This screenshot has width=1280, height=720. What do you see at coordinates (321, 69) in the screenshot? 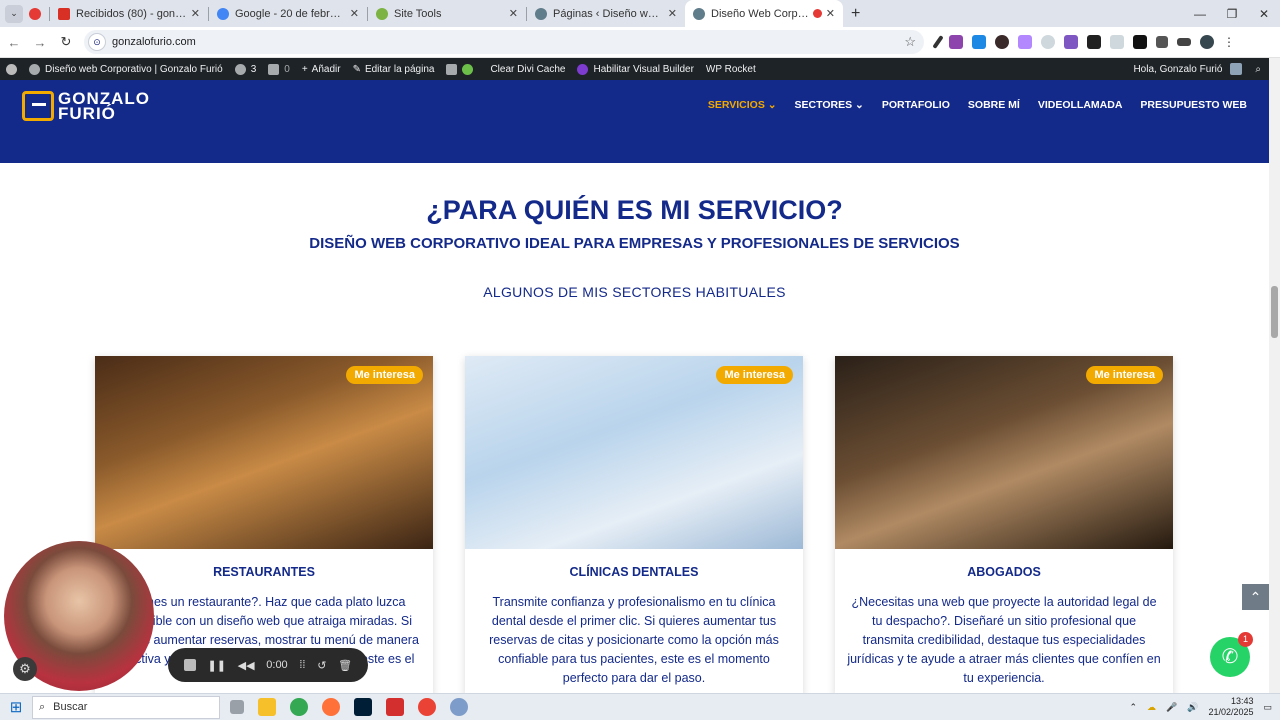
I see `wp-add-new: + Añadir` at bounding box center [321, 69].